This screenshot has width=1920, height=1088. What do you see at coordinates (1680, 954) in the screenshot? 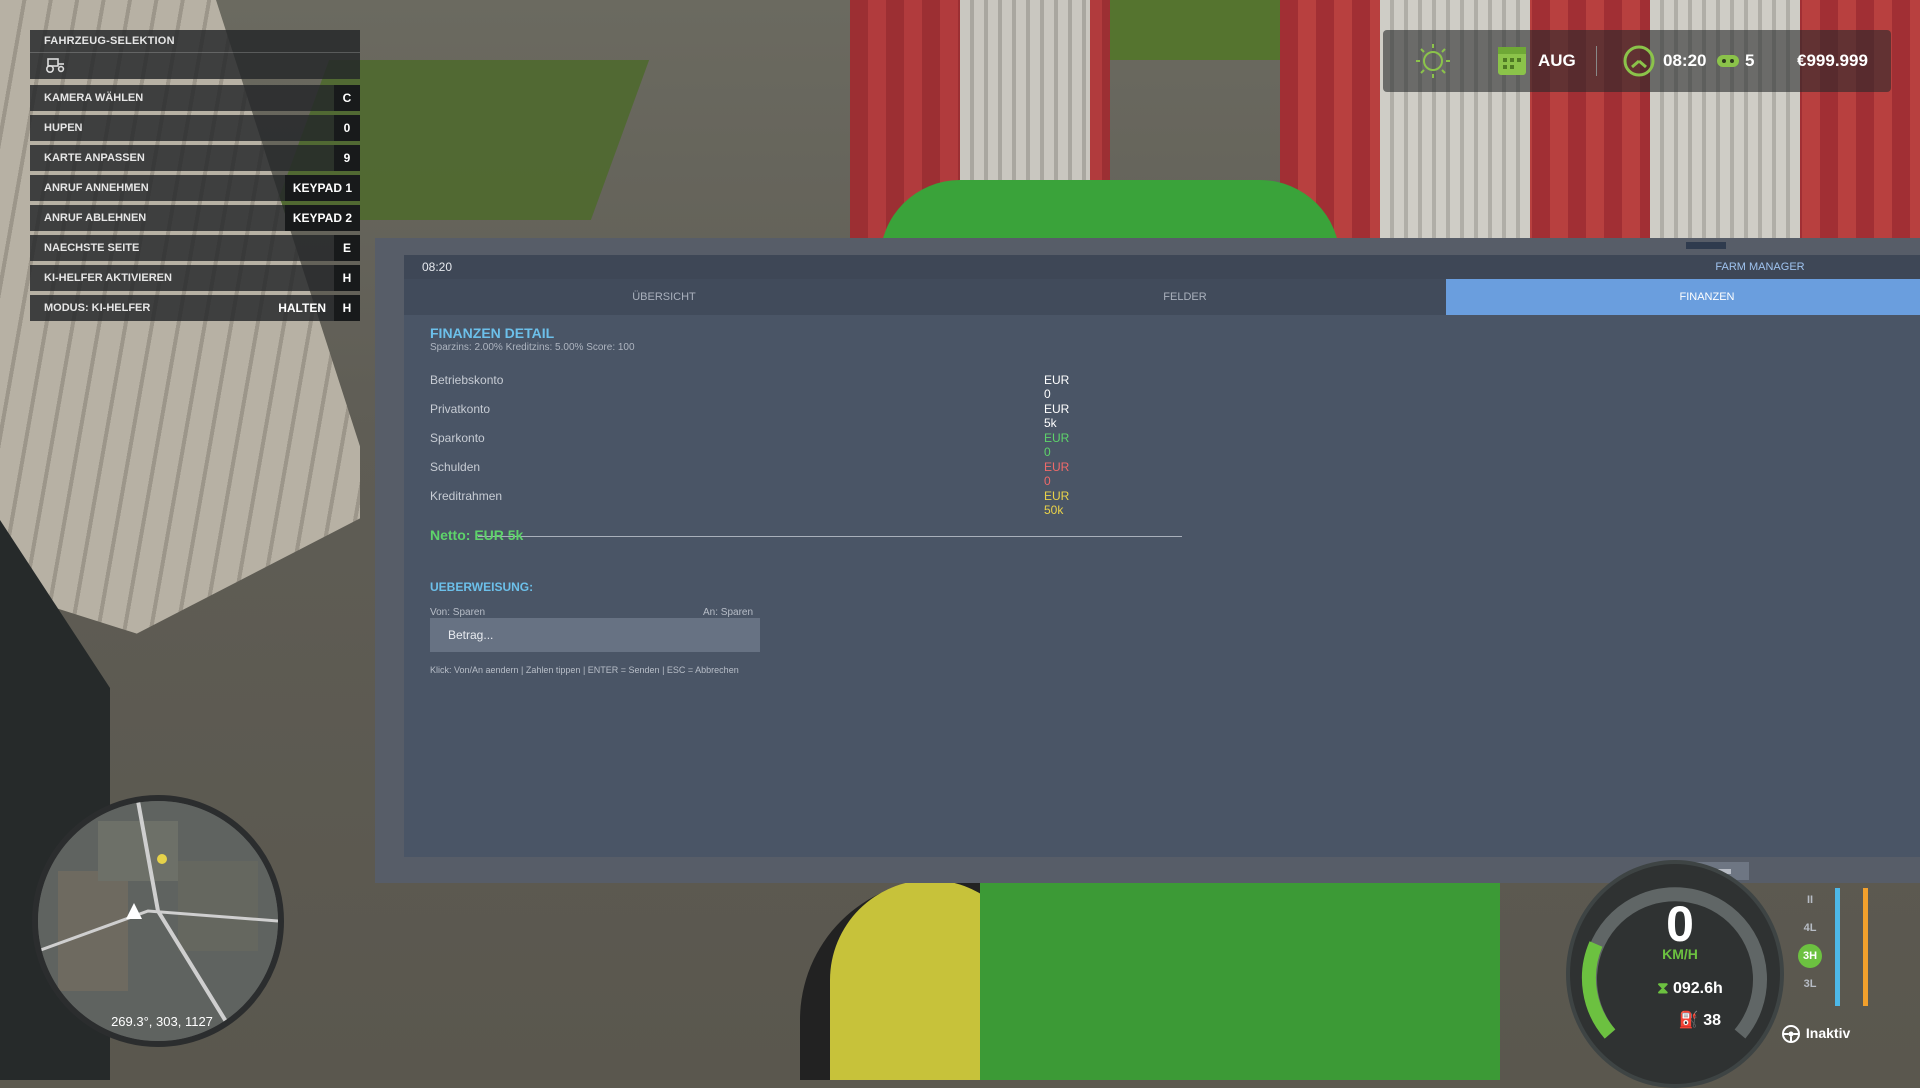
I see `speed-unit: KM/H` at bounding box center [1680, 954].